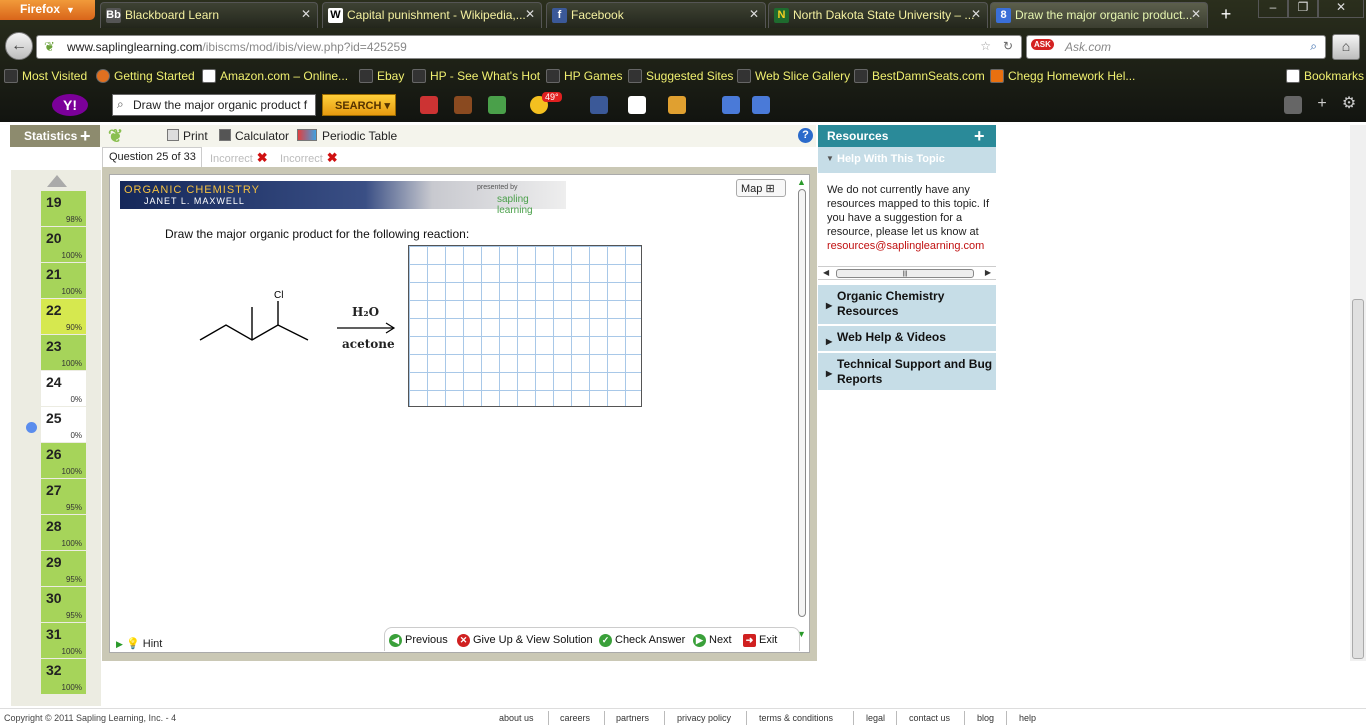 The height and width of the screenshot is (728, 1366). Describe the element at coordinates (63, 280) in the screenshot. I see `question-nav-item: 21 100%` at that location.